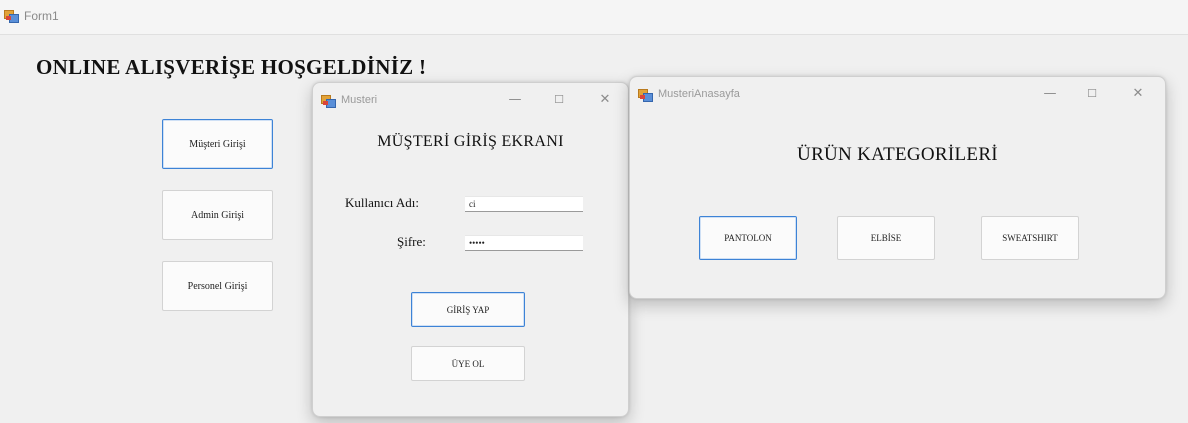 This screenshot has width=1188, height=423. What do you see at coordinates (897, 154) in the screenshot?
I see `categories-heading: ÜRÜN KATEGORİLERİ` at bounding box center [897, 154].